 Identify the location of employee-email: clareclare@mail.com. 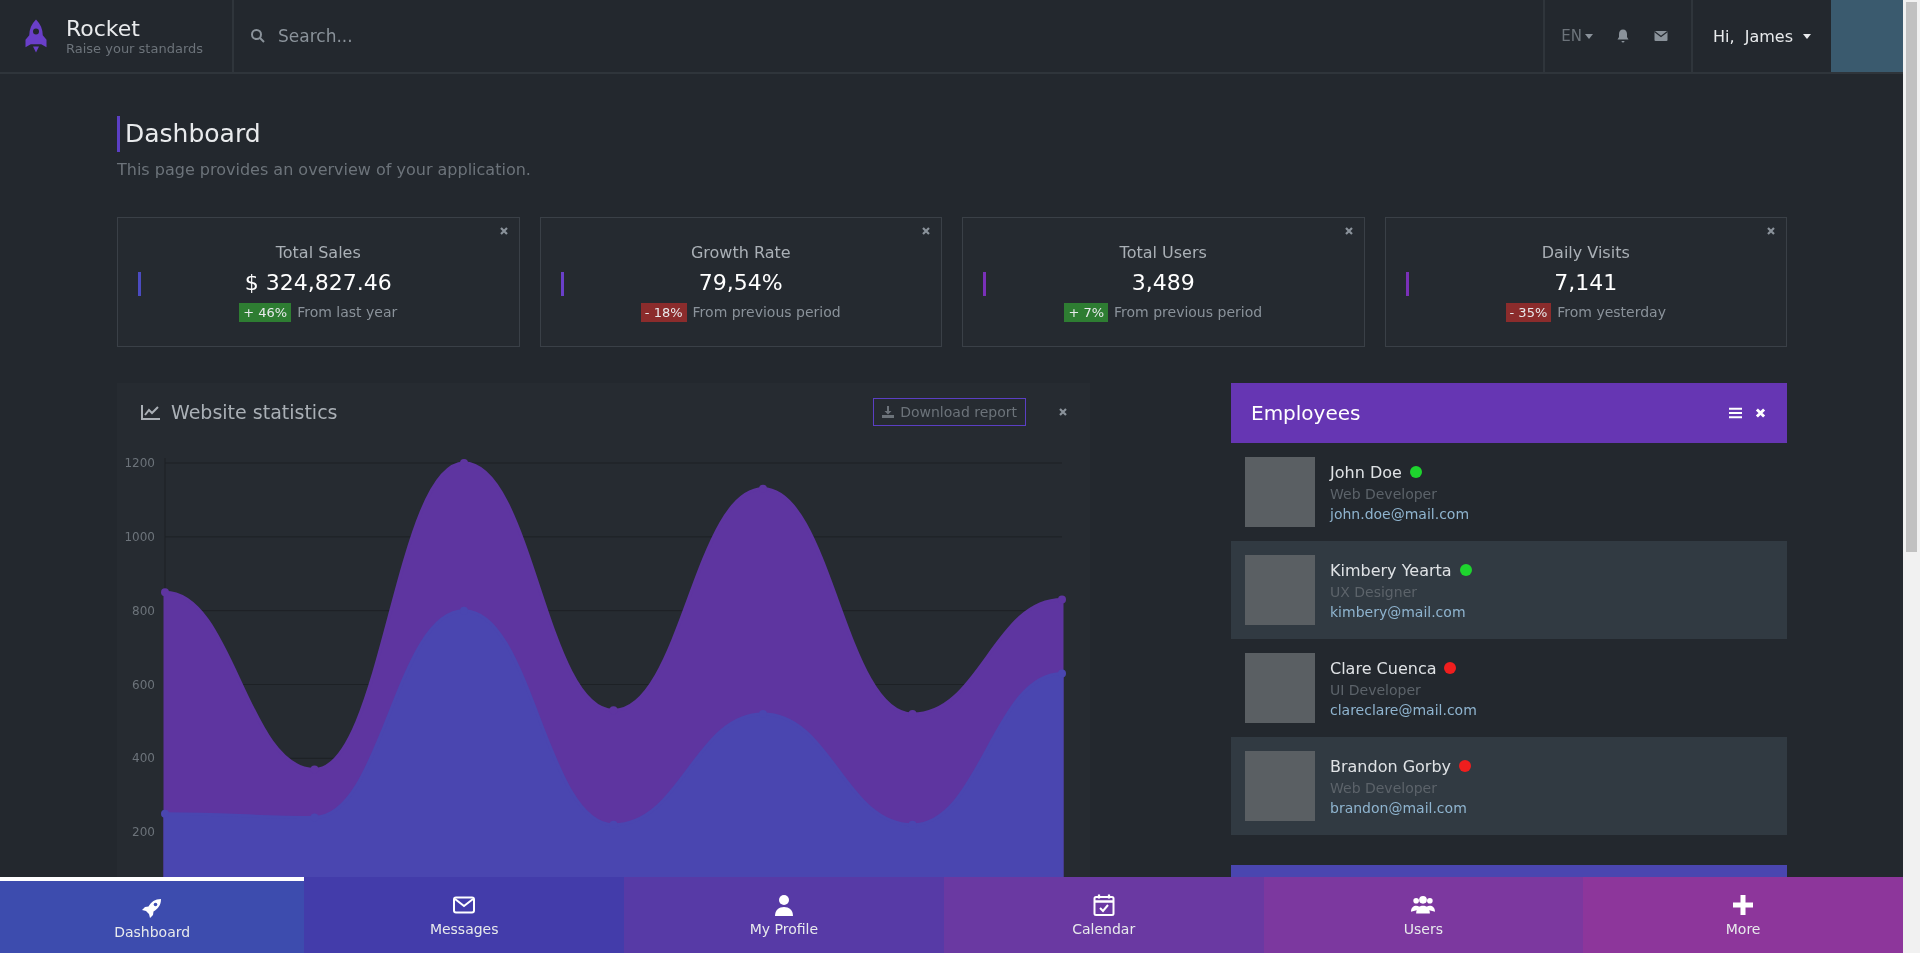
(1403, 709).